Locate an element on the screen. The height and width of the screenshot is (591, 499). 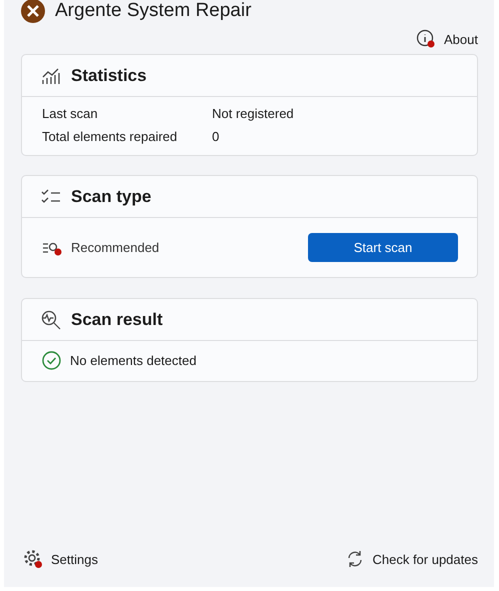
stat-value: Not registered is located at coordinates (253, 113).